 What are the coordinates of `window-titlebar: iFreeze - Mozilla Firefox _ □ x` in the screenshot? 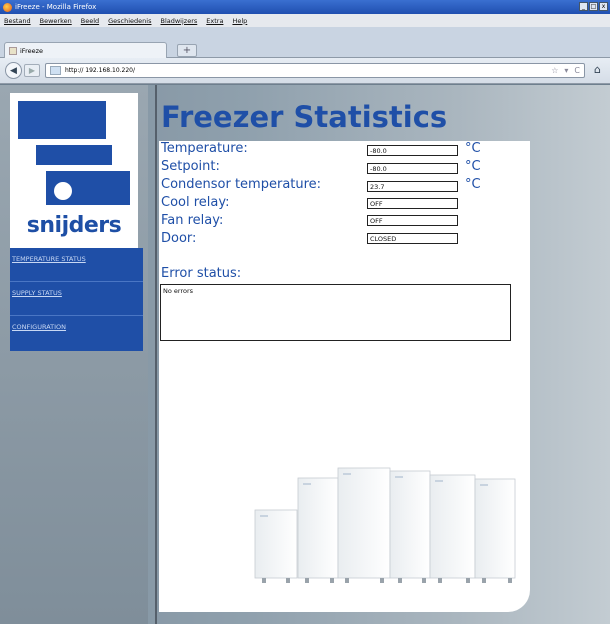 It's located at (305, 7).